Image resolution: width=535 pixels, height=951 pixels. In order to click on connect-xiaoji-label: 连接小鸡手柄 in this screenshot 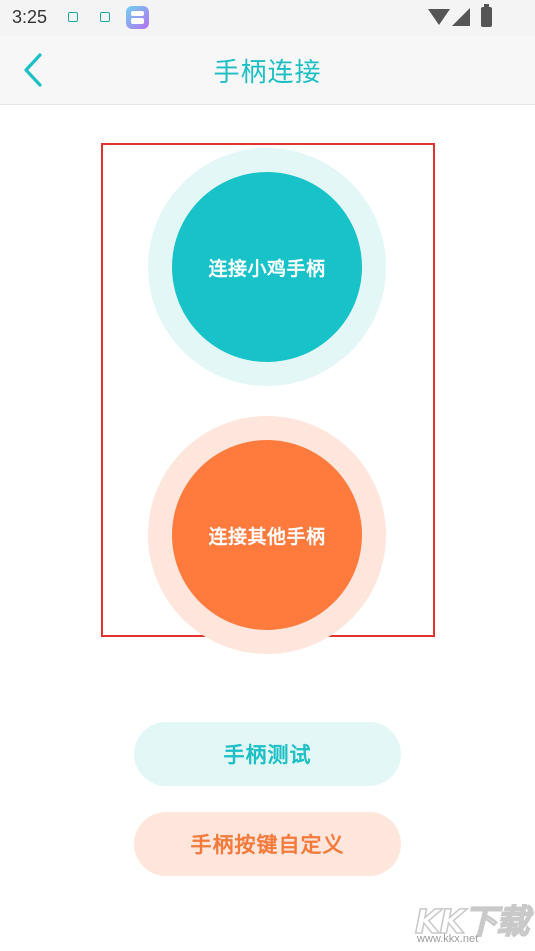, I will do `click(267, 268)`.